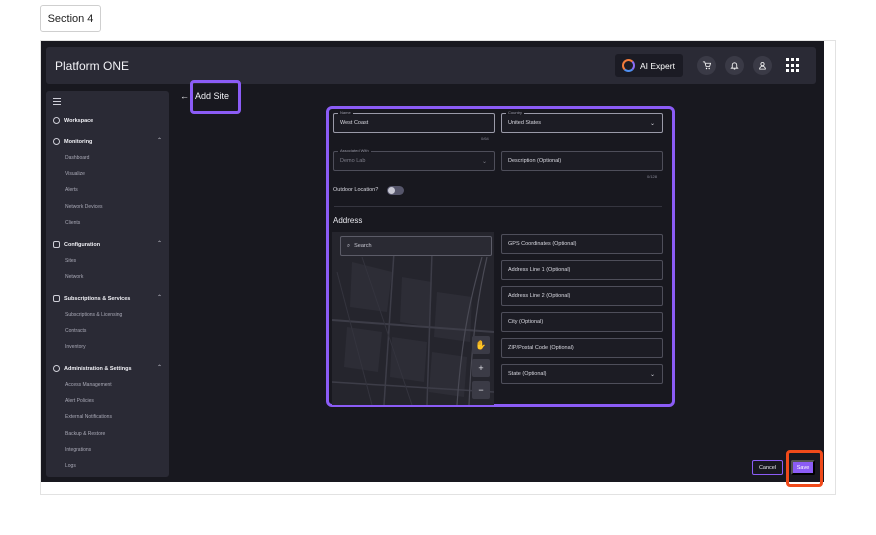 This screenshot has width=876, height=535. I want to click on sidebar-group-label: Subscriptions & Services, so click(97, 298).